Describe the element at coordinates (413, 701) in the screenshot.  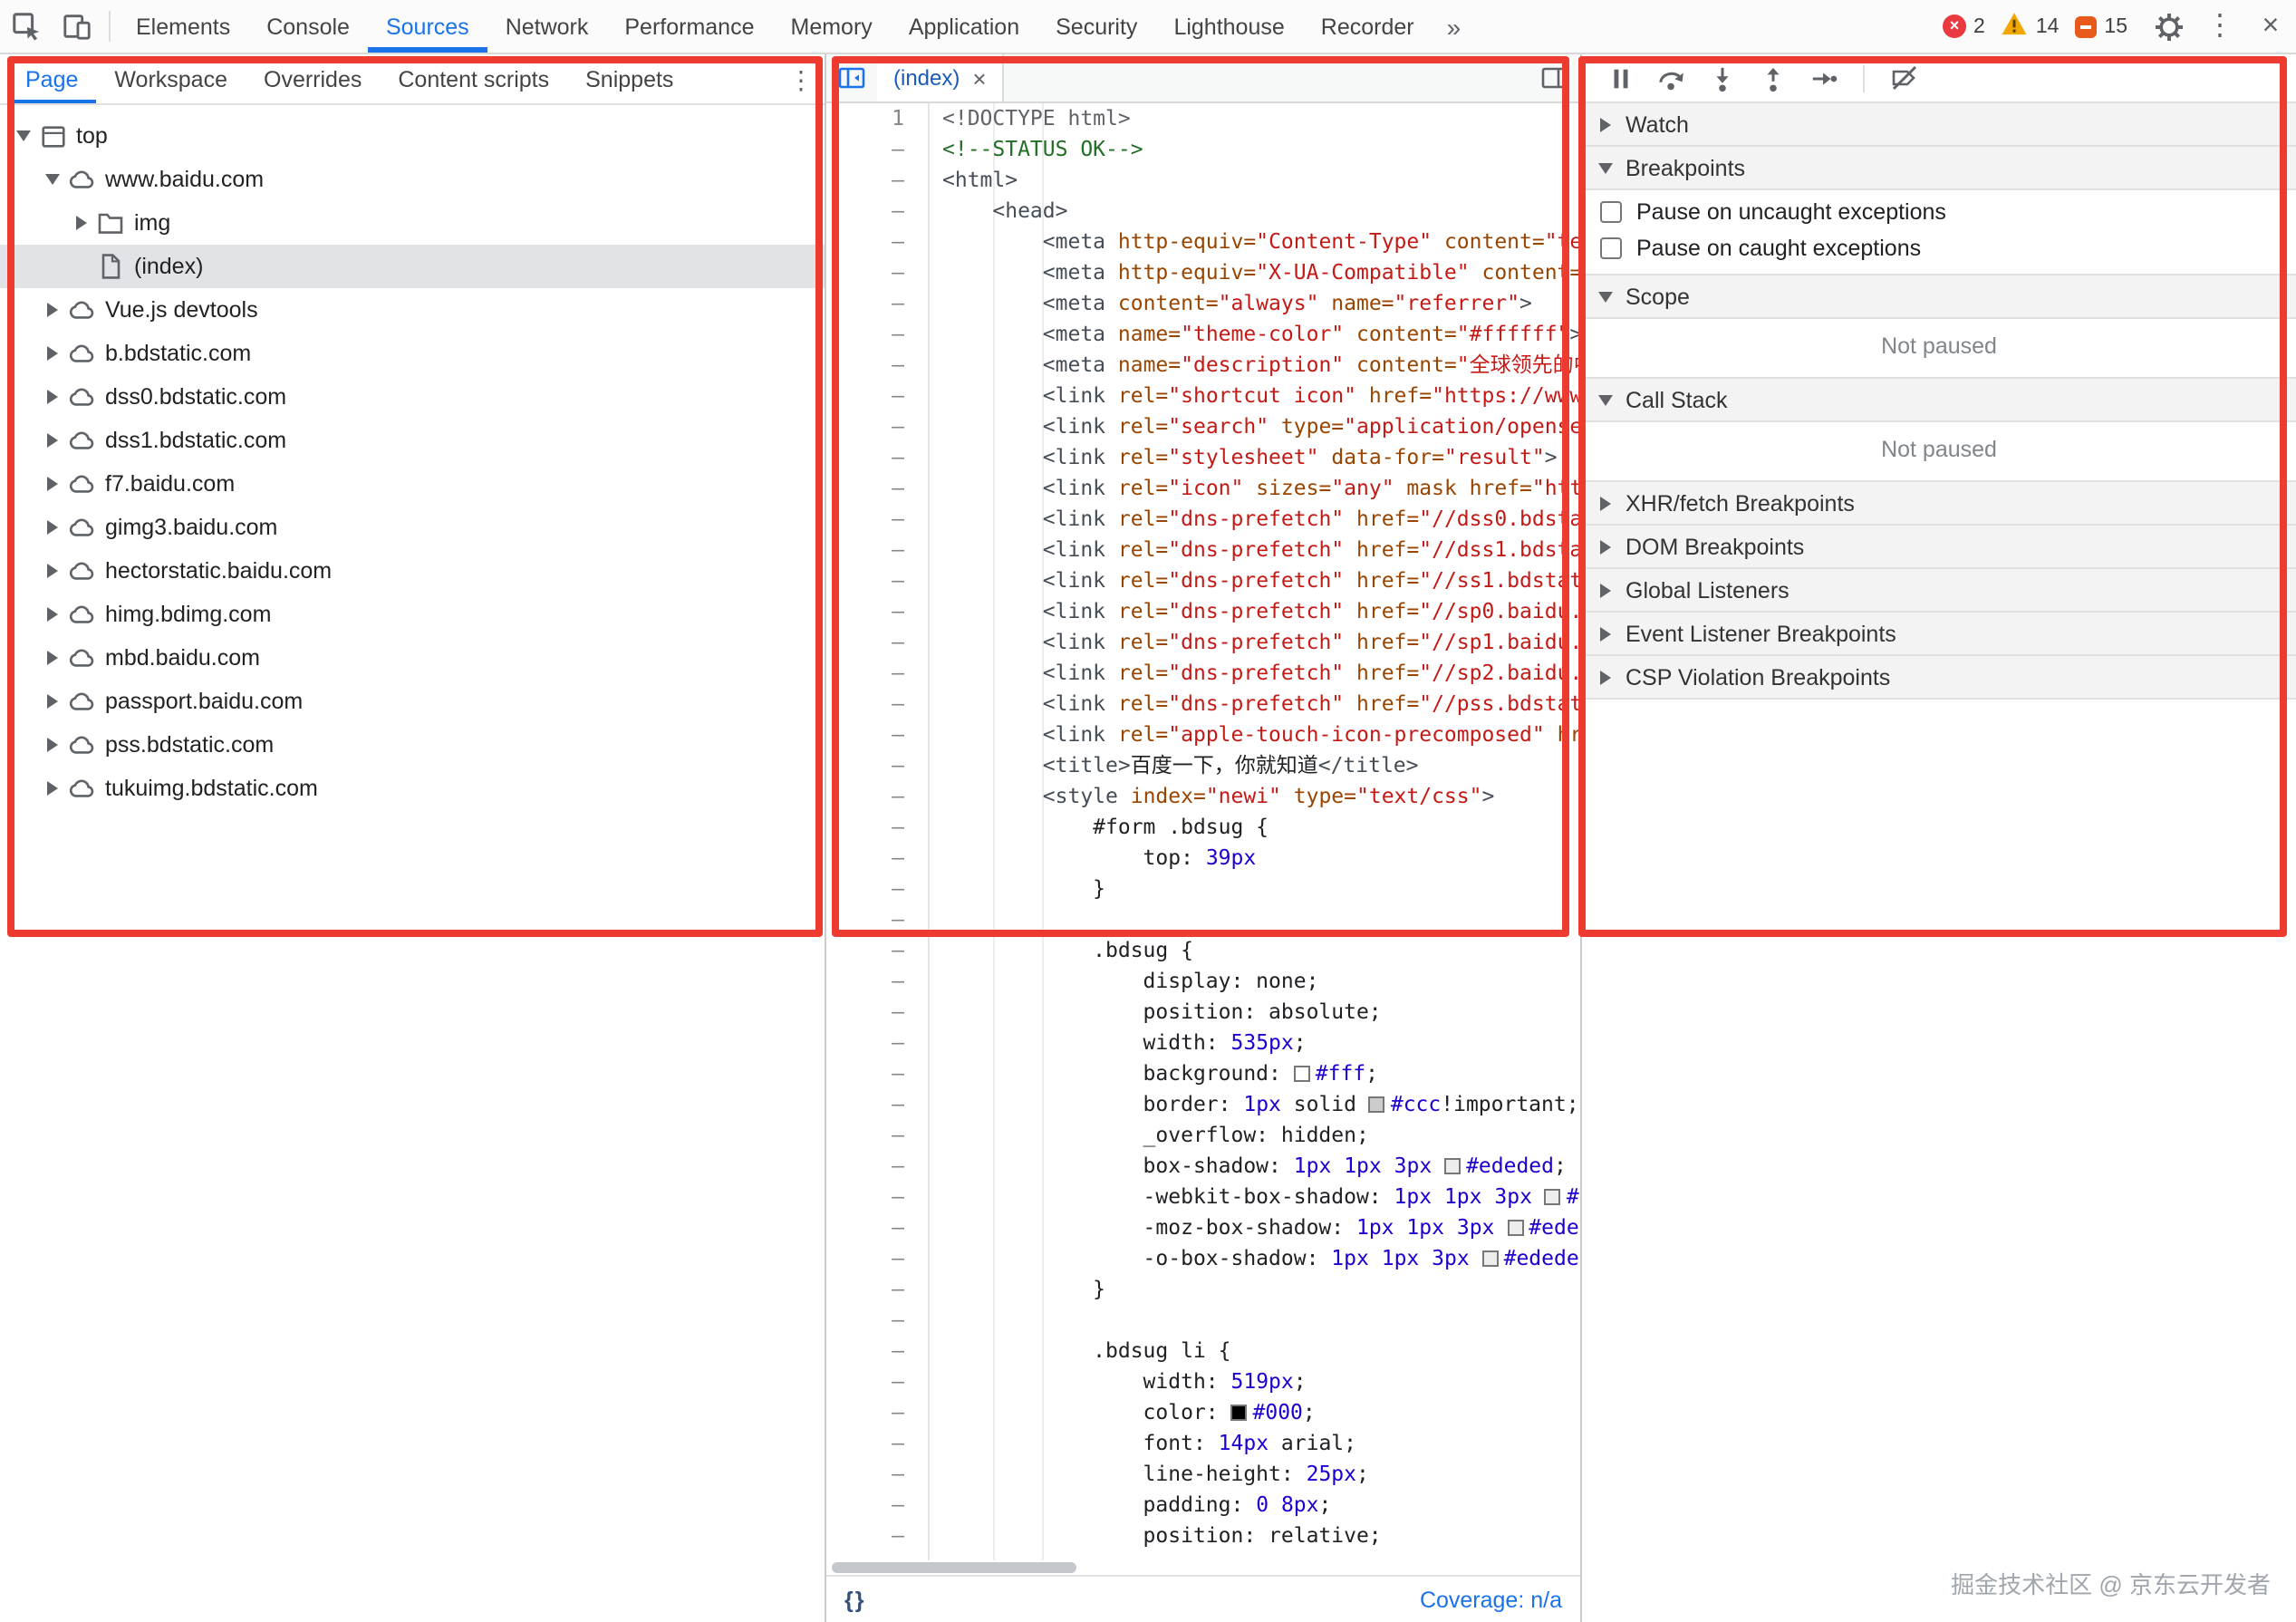
I see `tree-item-passport-baidu-com: passport.baidu.com` at that location.